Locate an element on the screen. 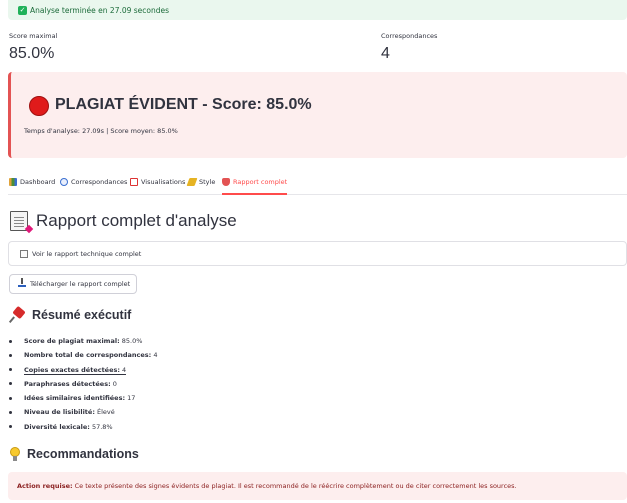 The image size is (627, 503). list-item: Score de plagiat maximal: 85.0% is located at coordinates (82, 343).